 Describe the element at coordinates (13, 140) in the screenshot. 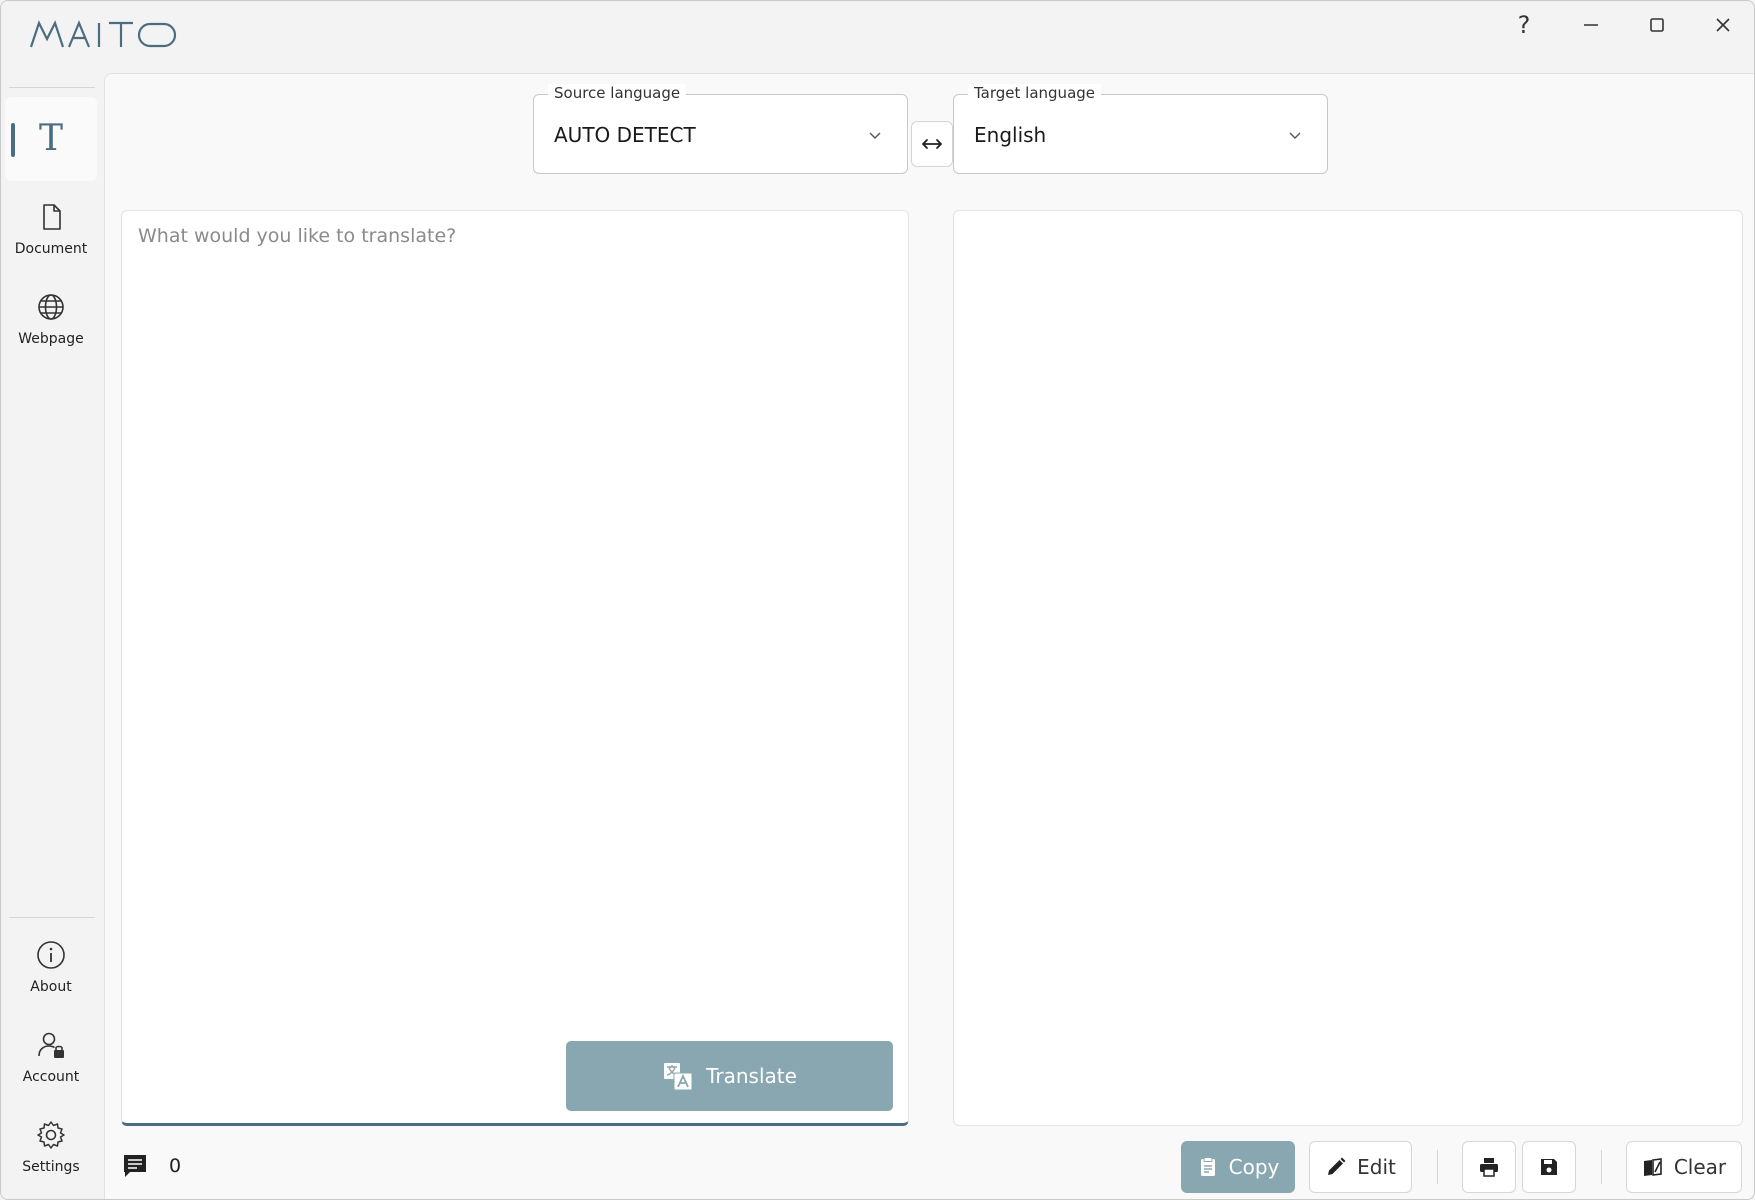

I see `active-indicator` at that location.